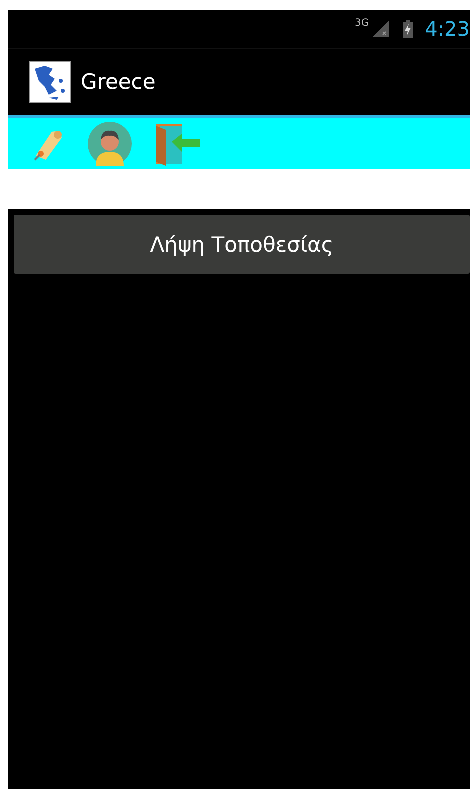 The width and height of the screenshot is (470, 789). What do you see at coordinates (447, 29) in the screenshot?
I see `clock-time: 4:23` at bounding box center [447, 29].